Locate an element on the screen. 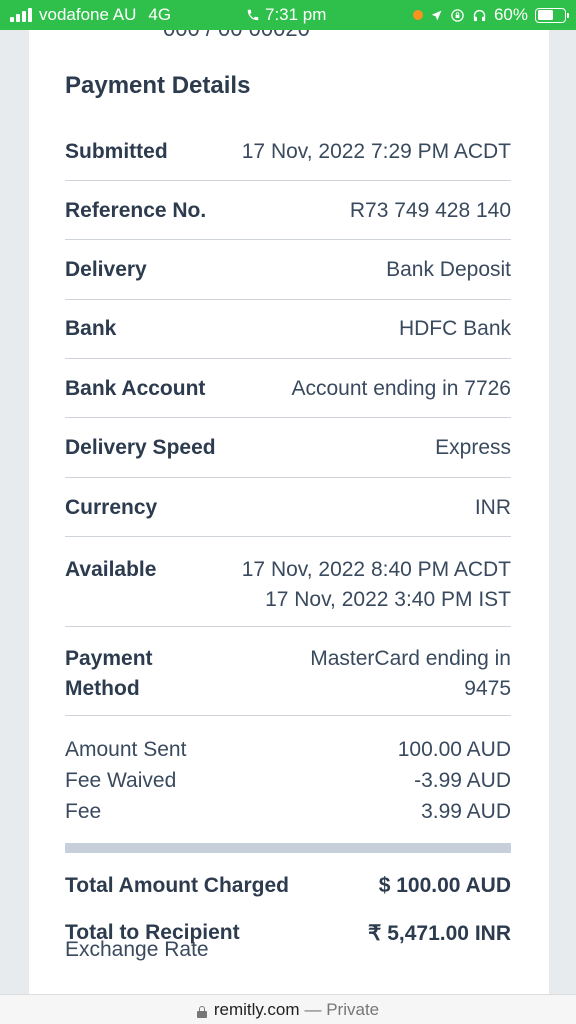 Image resolution: width=576 pixels, height=1024 pixels. carrier-name: vodafone AU is located at coordinates (88, 14).